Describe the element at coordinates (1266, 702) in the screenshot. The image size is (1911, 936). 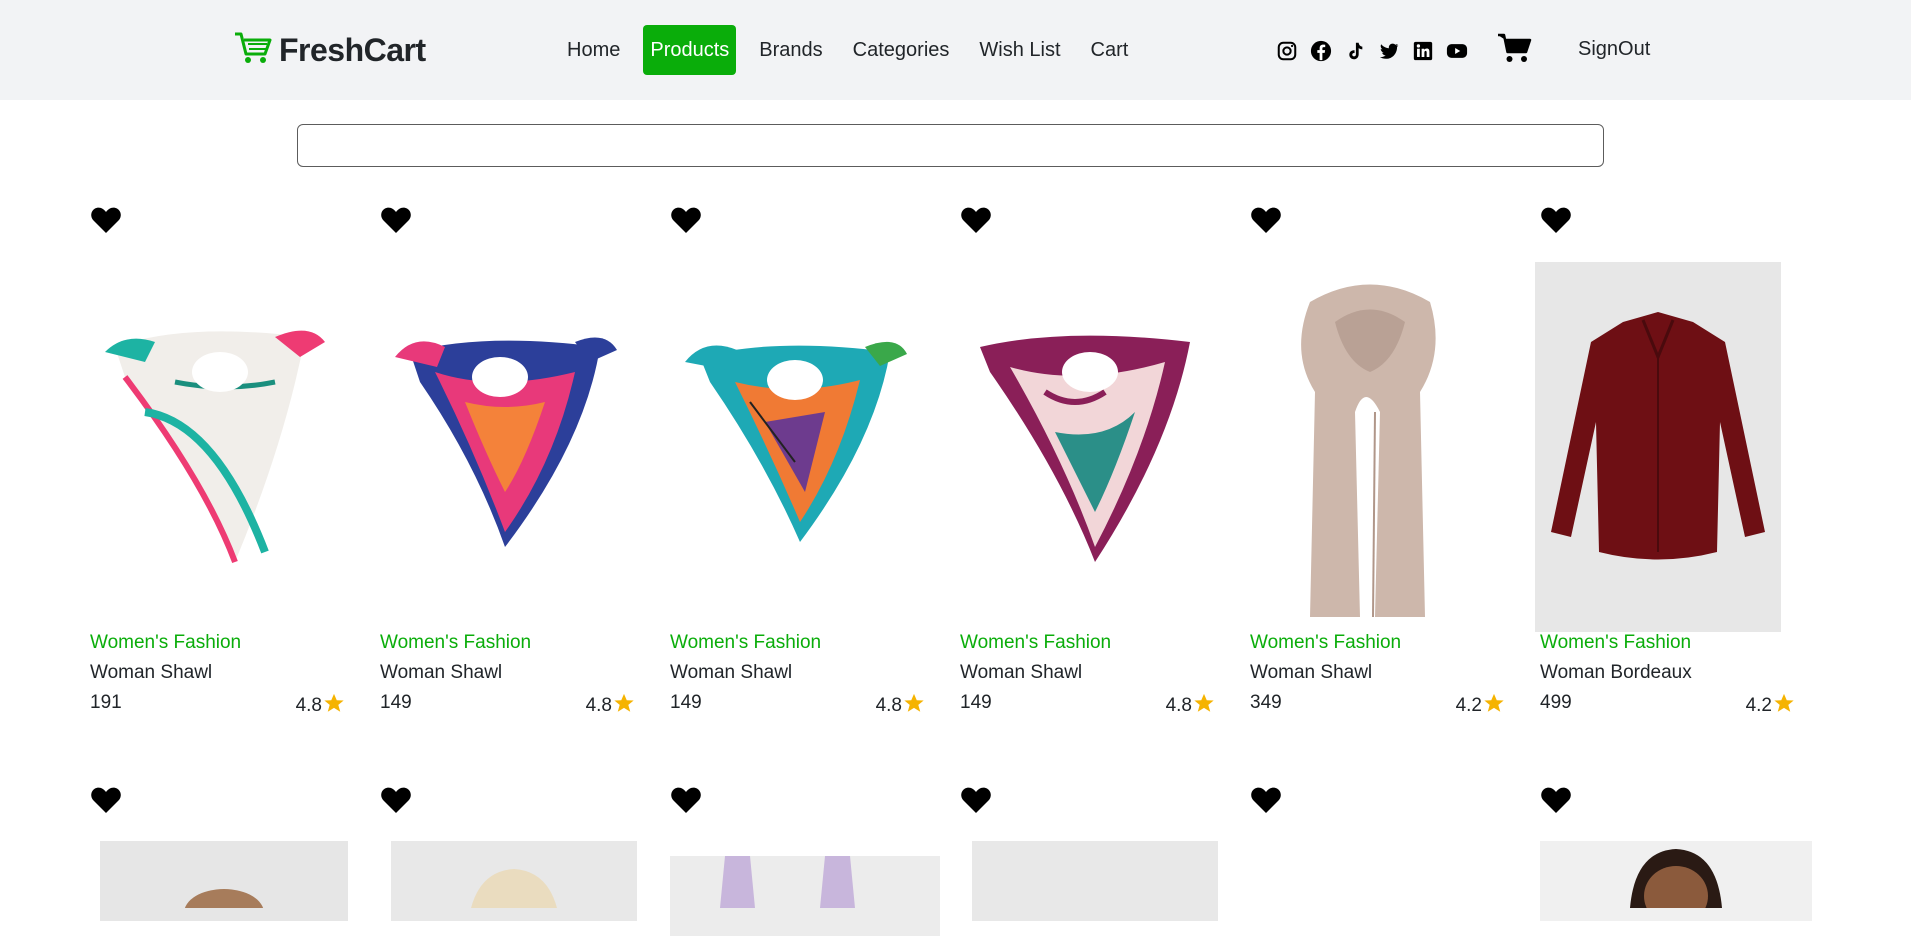
I see `product-price: 349` at that location.